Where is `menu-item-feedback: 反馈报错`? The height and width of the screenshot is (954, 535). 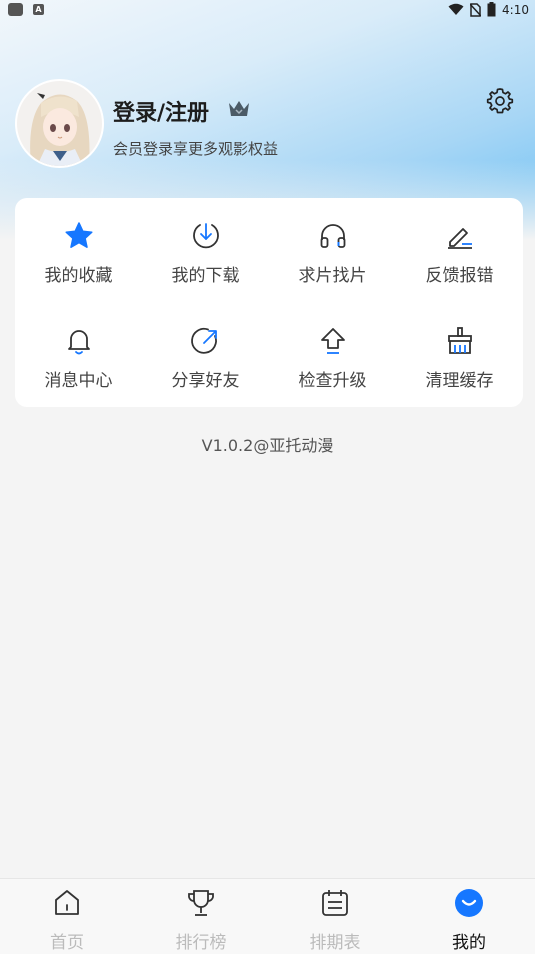 menu-item-feedback: 反馈报错 is located at coordinates (459, 243).